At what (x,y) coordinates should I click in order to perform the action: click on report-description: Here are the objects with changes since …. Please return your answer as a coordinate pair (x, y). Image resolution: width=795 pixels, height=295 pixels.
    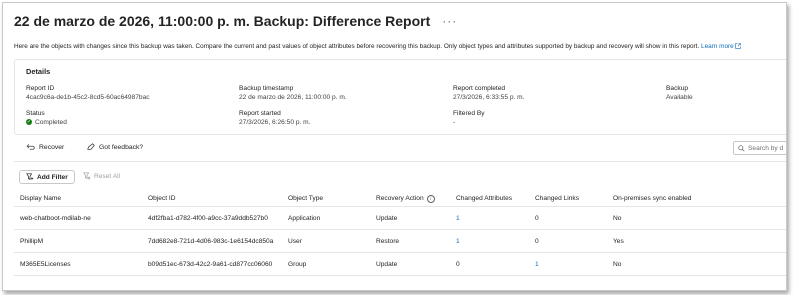
    Looking at the image, I should click on (399, 46).